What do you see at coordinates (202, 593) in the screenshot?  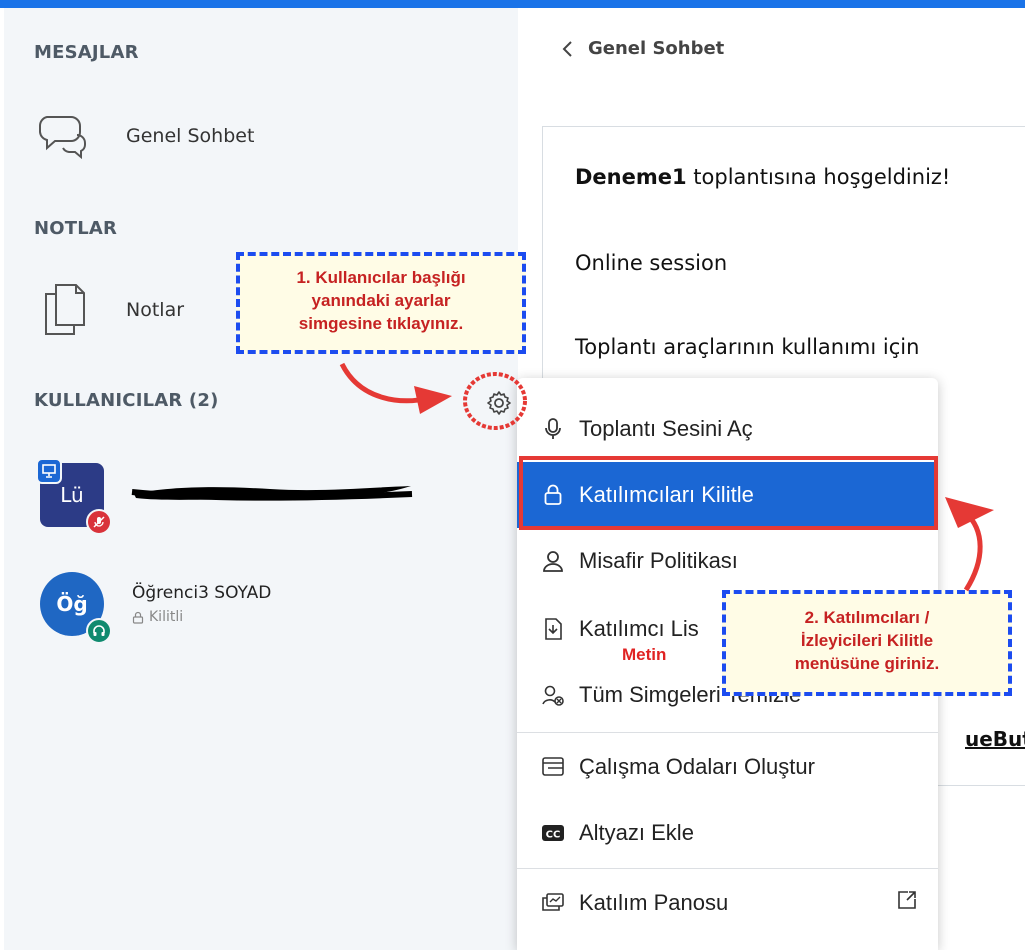 I see `user-name: Öğrenci3 SOYAD` at bounding box center [202, 593].